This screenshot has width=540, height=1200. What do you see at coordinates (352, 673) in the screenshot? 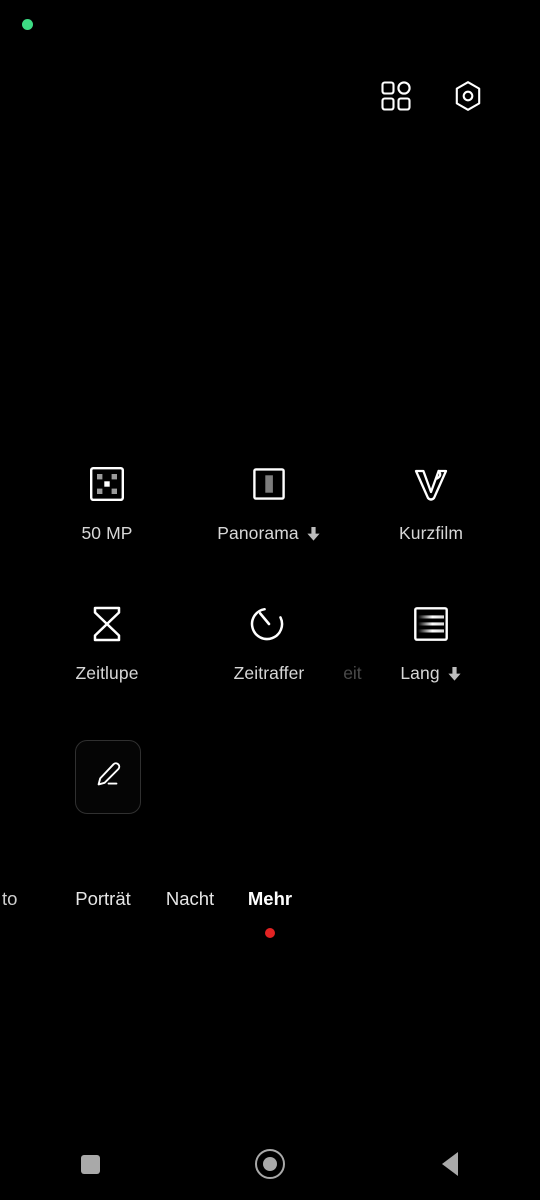
I see `mode-label-ghost: eit` at bounding box center [352, 673].